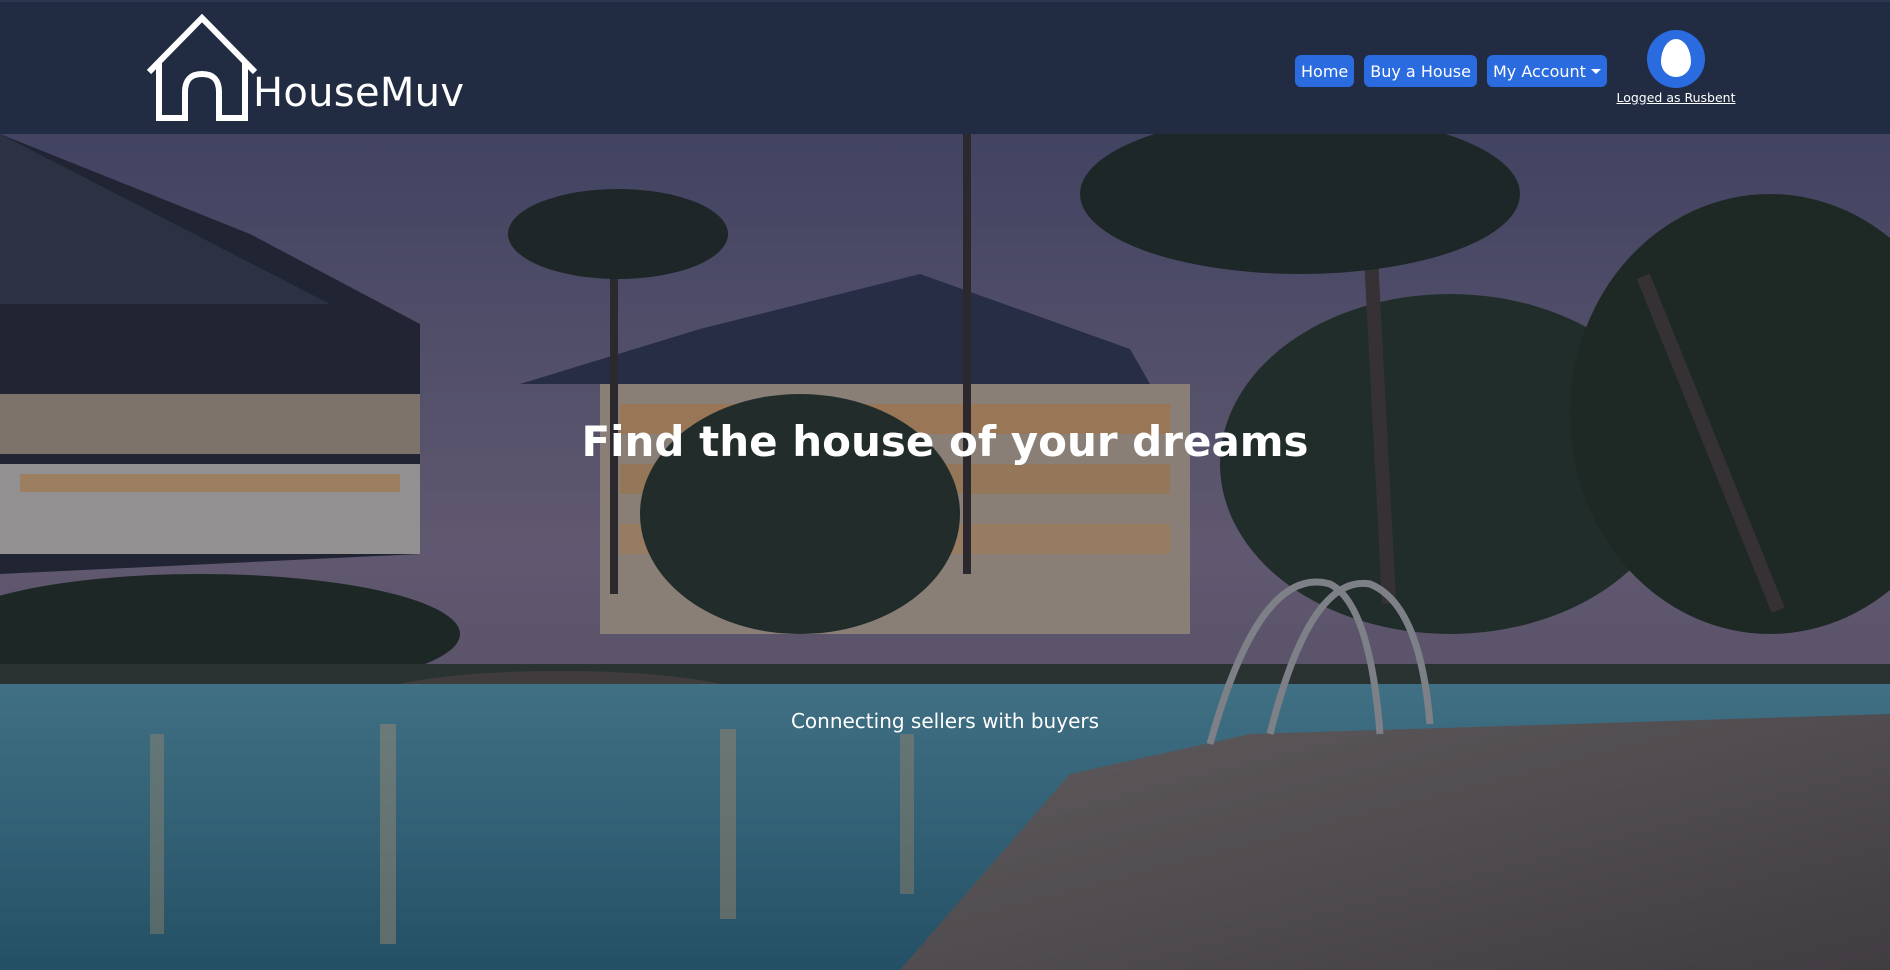  I want to click on buy-house-nav-button: Buy a House, so click(1420, 71).